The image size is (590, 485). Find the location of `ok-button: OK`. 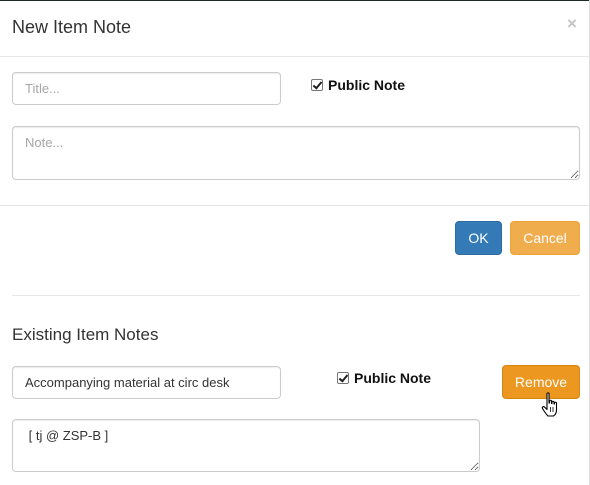

ok-button: OK is located at coordinates (478, 238).